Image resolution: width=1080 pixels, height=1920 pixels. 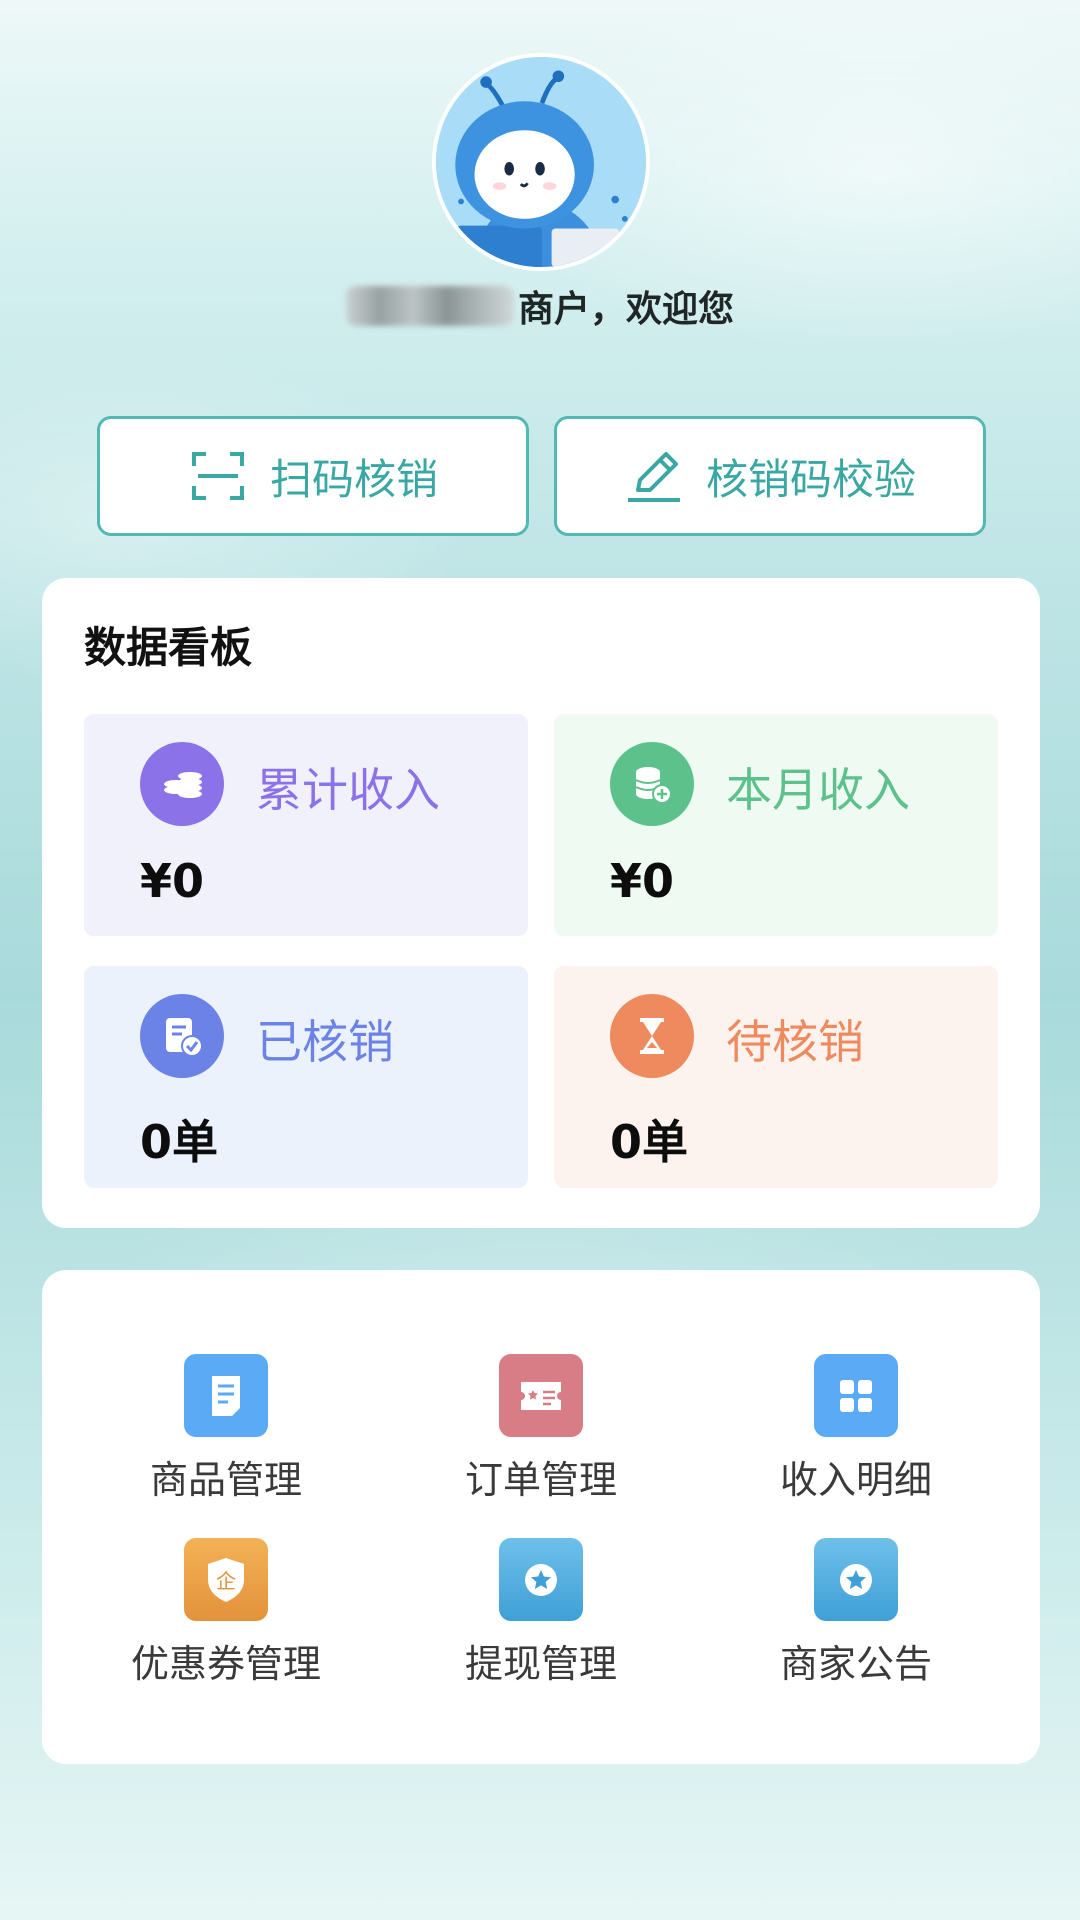 I want to click on dashboard-title: 数据看板, so click(x=168, y=647).